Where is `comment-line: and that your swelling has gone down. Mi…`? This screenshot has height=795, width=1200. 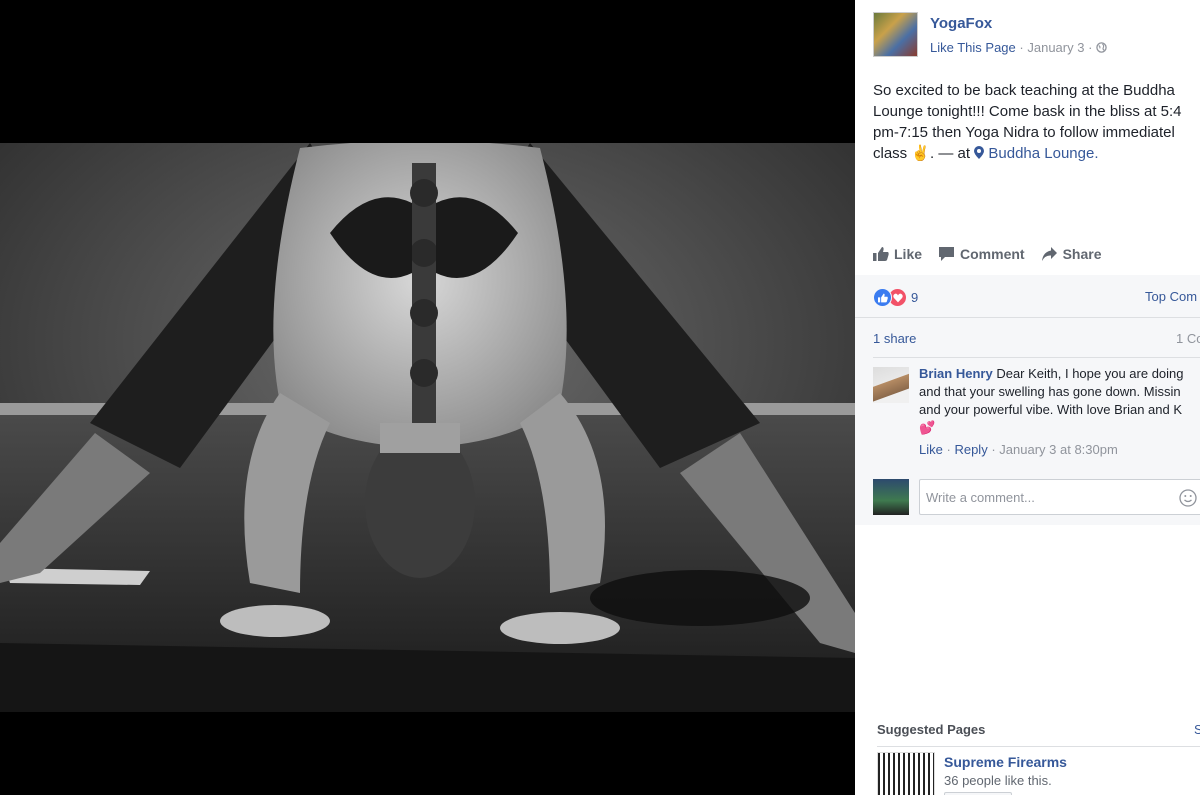 comment-line: and that your swelling has gone down. Mi… is located at coordinates (1050, 391).